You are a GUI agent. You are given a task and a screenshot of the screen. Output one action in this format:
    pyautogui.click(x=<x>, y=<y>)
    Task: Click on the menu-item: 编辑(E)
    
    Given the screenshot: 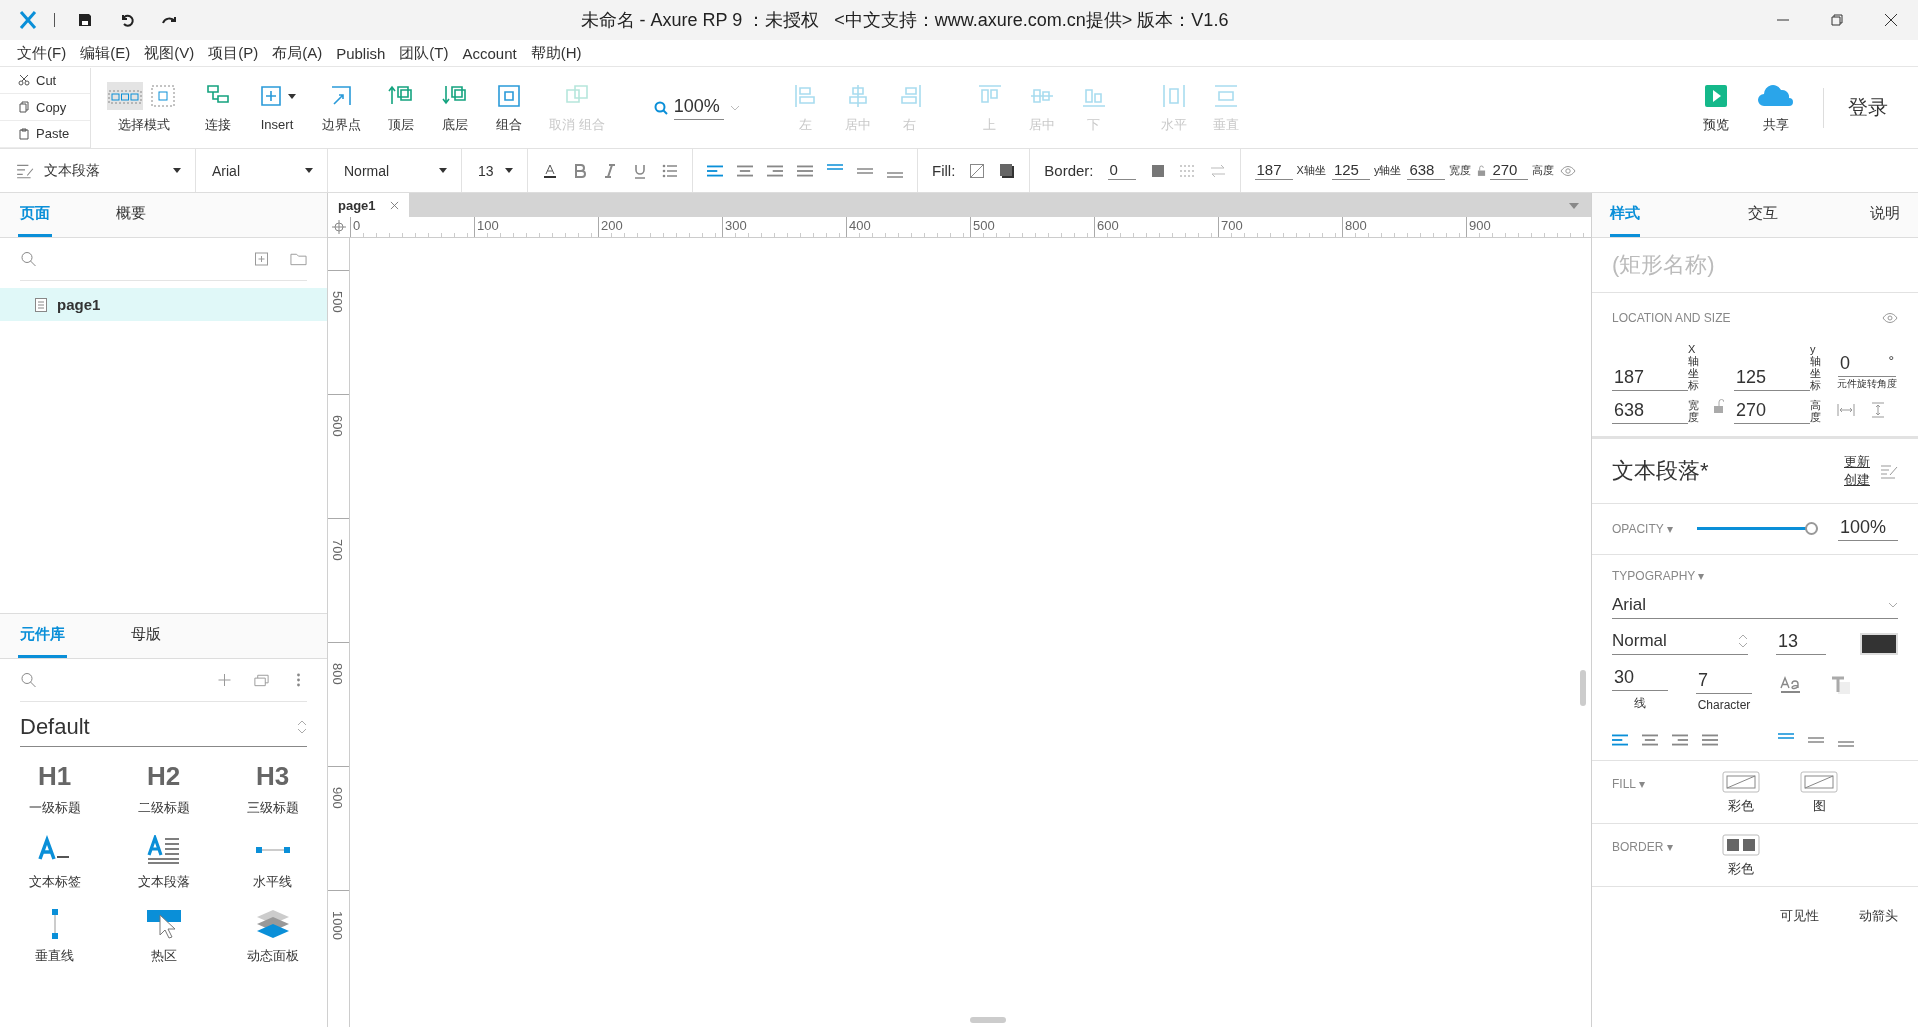 What is the action you would take?
    pyautogui.click(x=105, y=53)
    